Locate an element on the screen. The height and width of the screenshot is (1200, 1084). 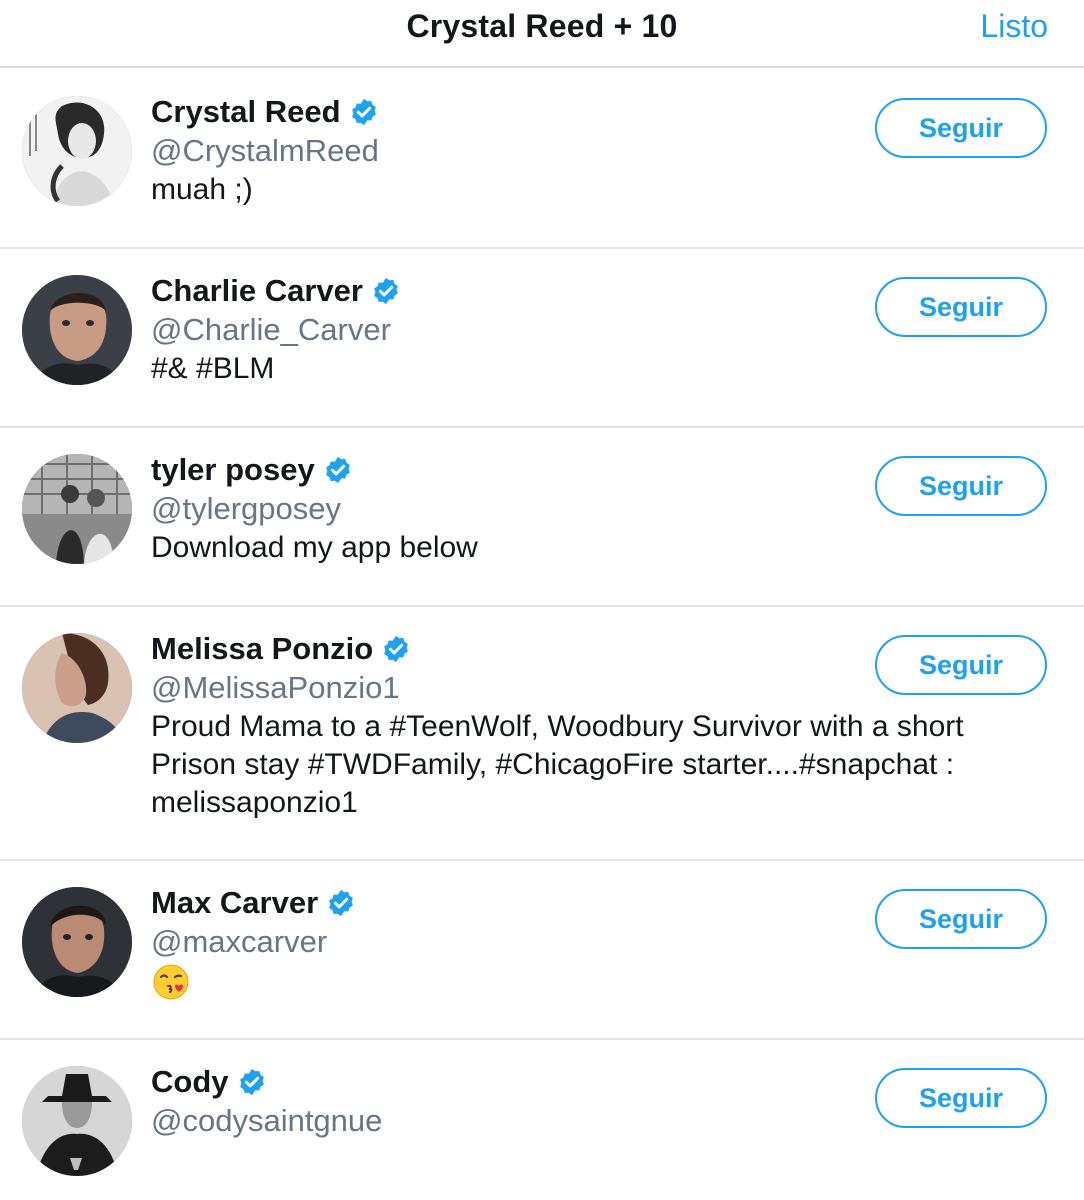
done-button: Listo is located at coordinates (1014, 26).